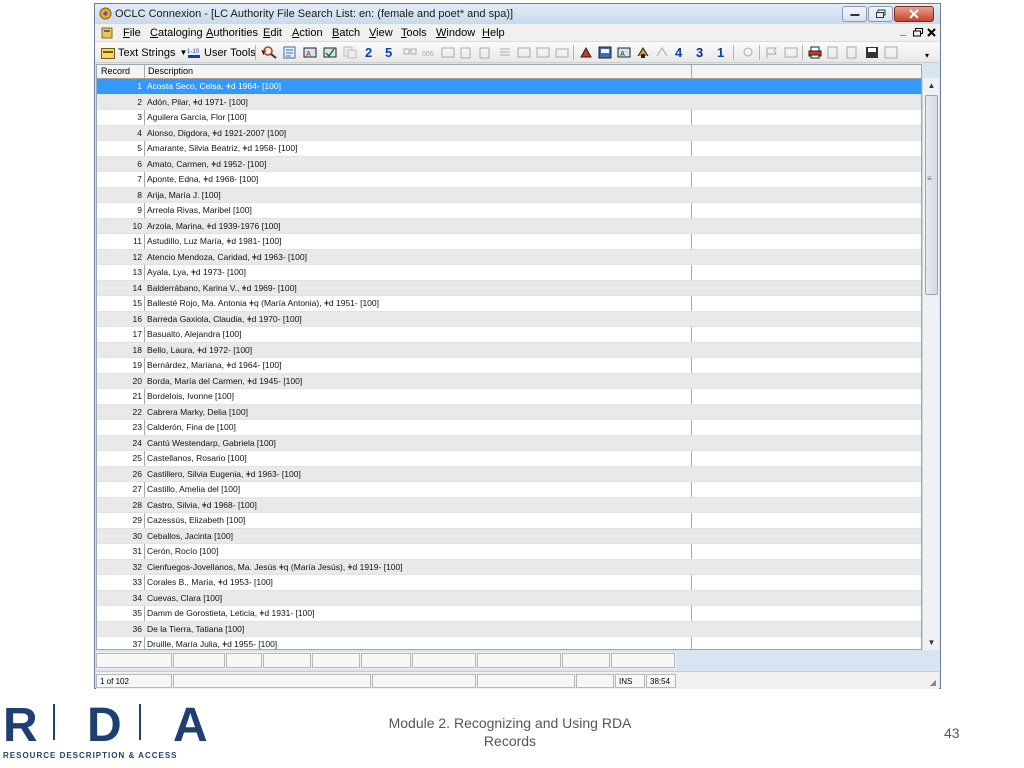 This screenshot has height=768, width=1024. What do you see at coordinates (880, 14) in the screenshot?
I see `restore-button` at bounding box center [880, 14].